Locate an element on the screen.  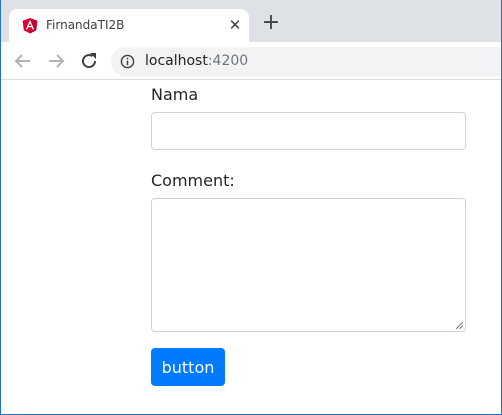
browser-toolbar: localhost:4200 is located at coordinates (251, 61).